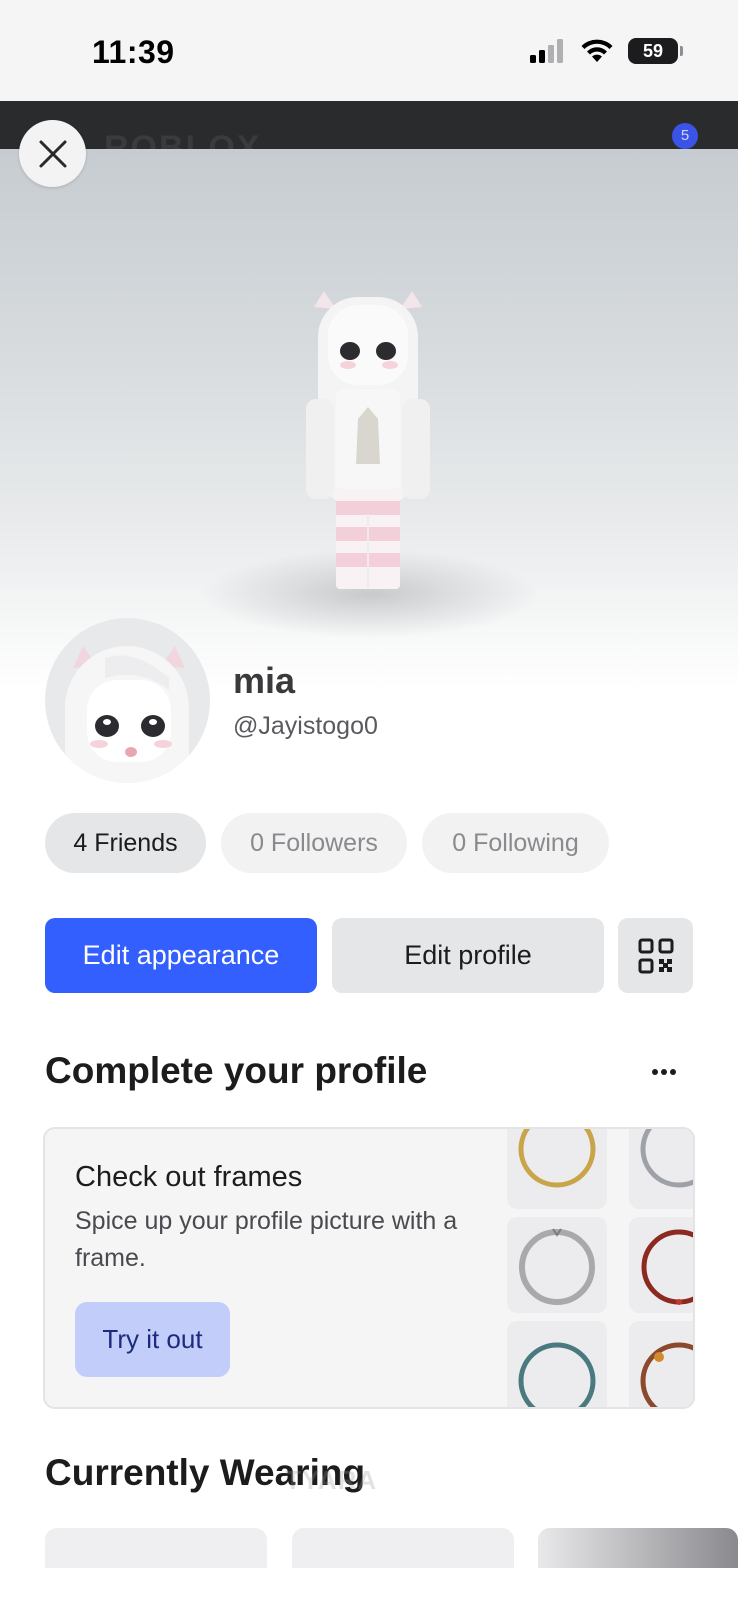 The image size is (738, 1600). What do you see at coordinates (125, 843) in the screenshot?
I see `friends-chip: 4 Friends` at bounding box center [125, 843].